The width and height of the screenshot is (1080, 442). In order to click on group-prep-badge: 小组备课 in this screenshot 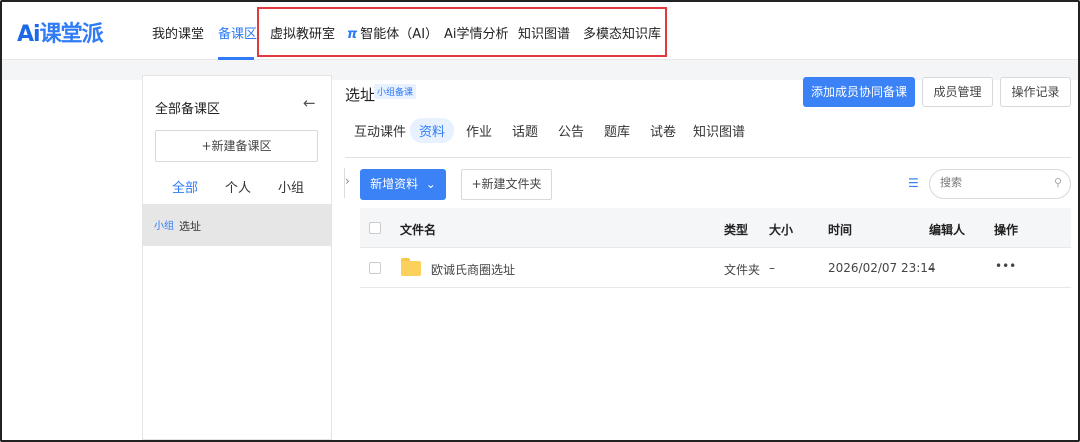, I will do `click(395, 91)`.